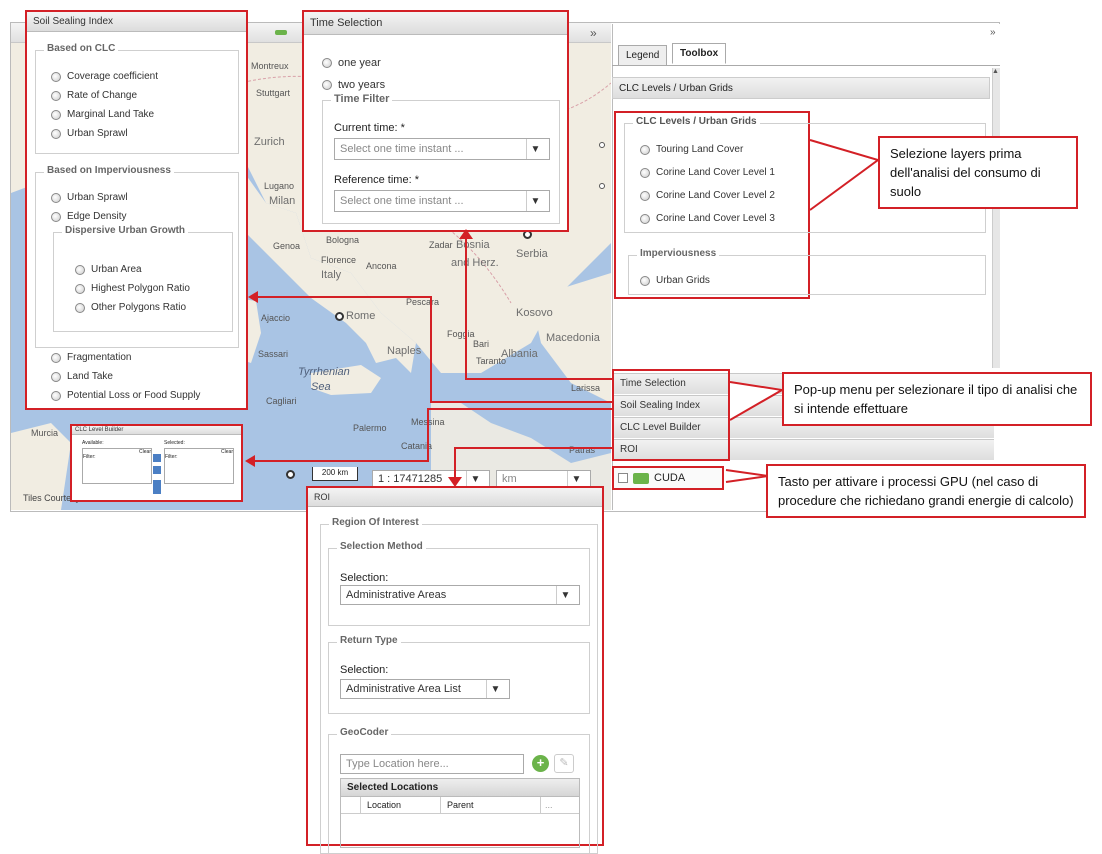 The width and height of the screenshot is (1102, 854). Describe the element at coordinates (602, 145) in the screenshot. I see `city-marker-icon` at that location.